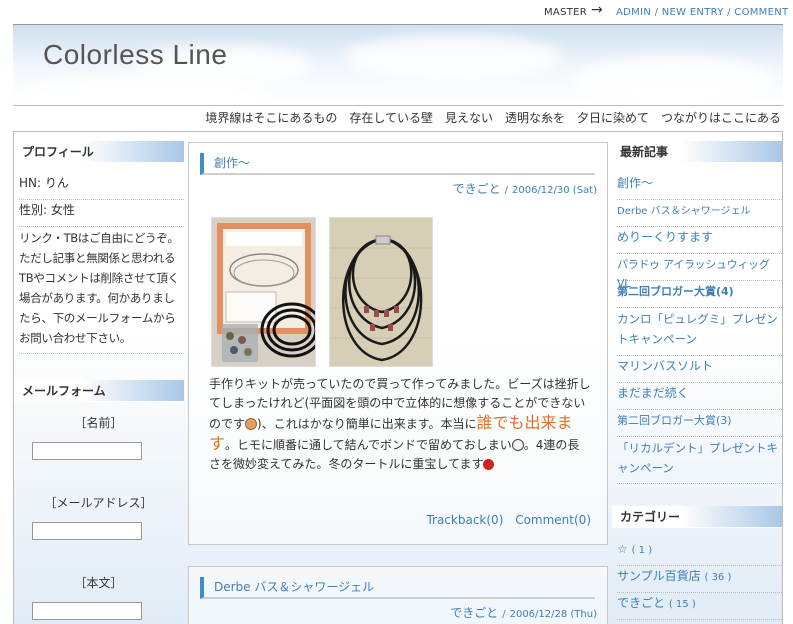  I want to click on blog-title: Colorless Line, so click(135, 55).